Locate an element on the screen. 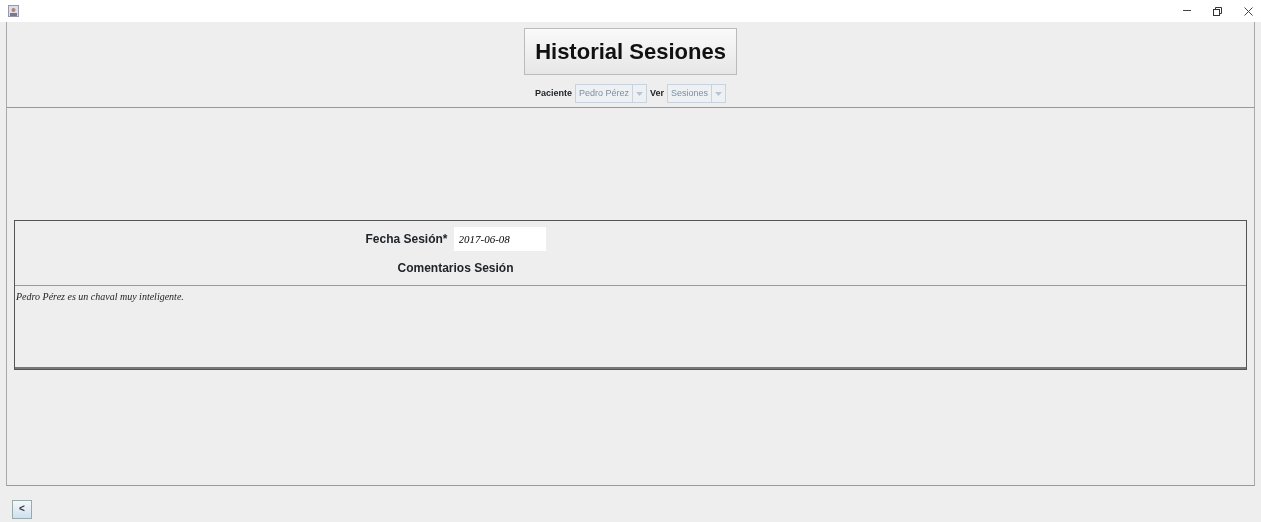 This screenshot has height=522, width=1261. app-icon is located at coordinates (13, 11).